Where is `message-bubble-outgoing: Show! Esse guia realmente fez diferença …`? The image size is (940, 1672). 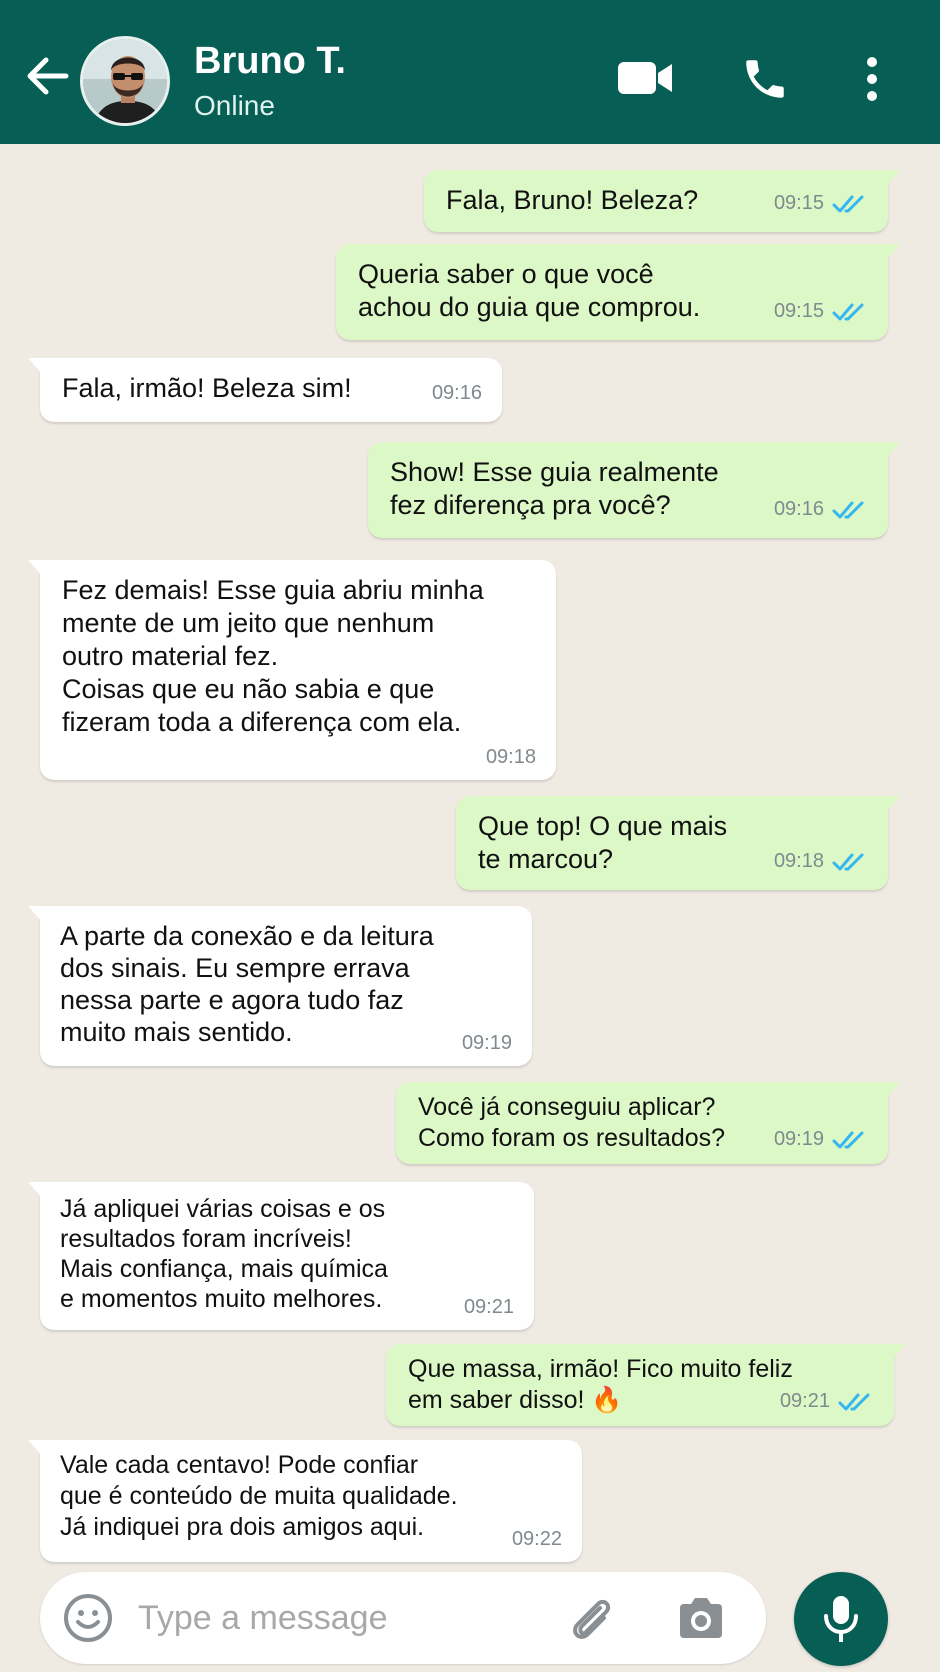 message-bubble-outgoing: Show! Esse guia realmente fez diferença … is located at coordinates (634, 490).